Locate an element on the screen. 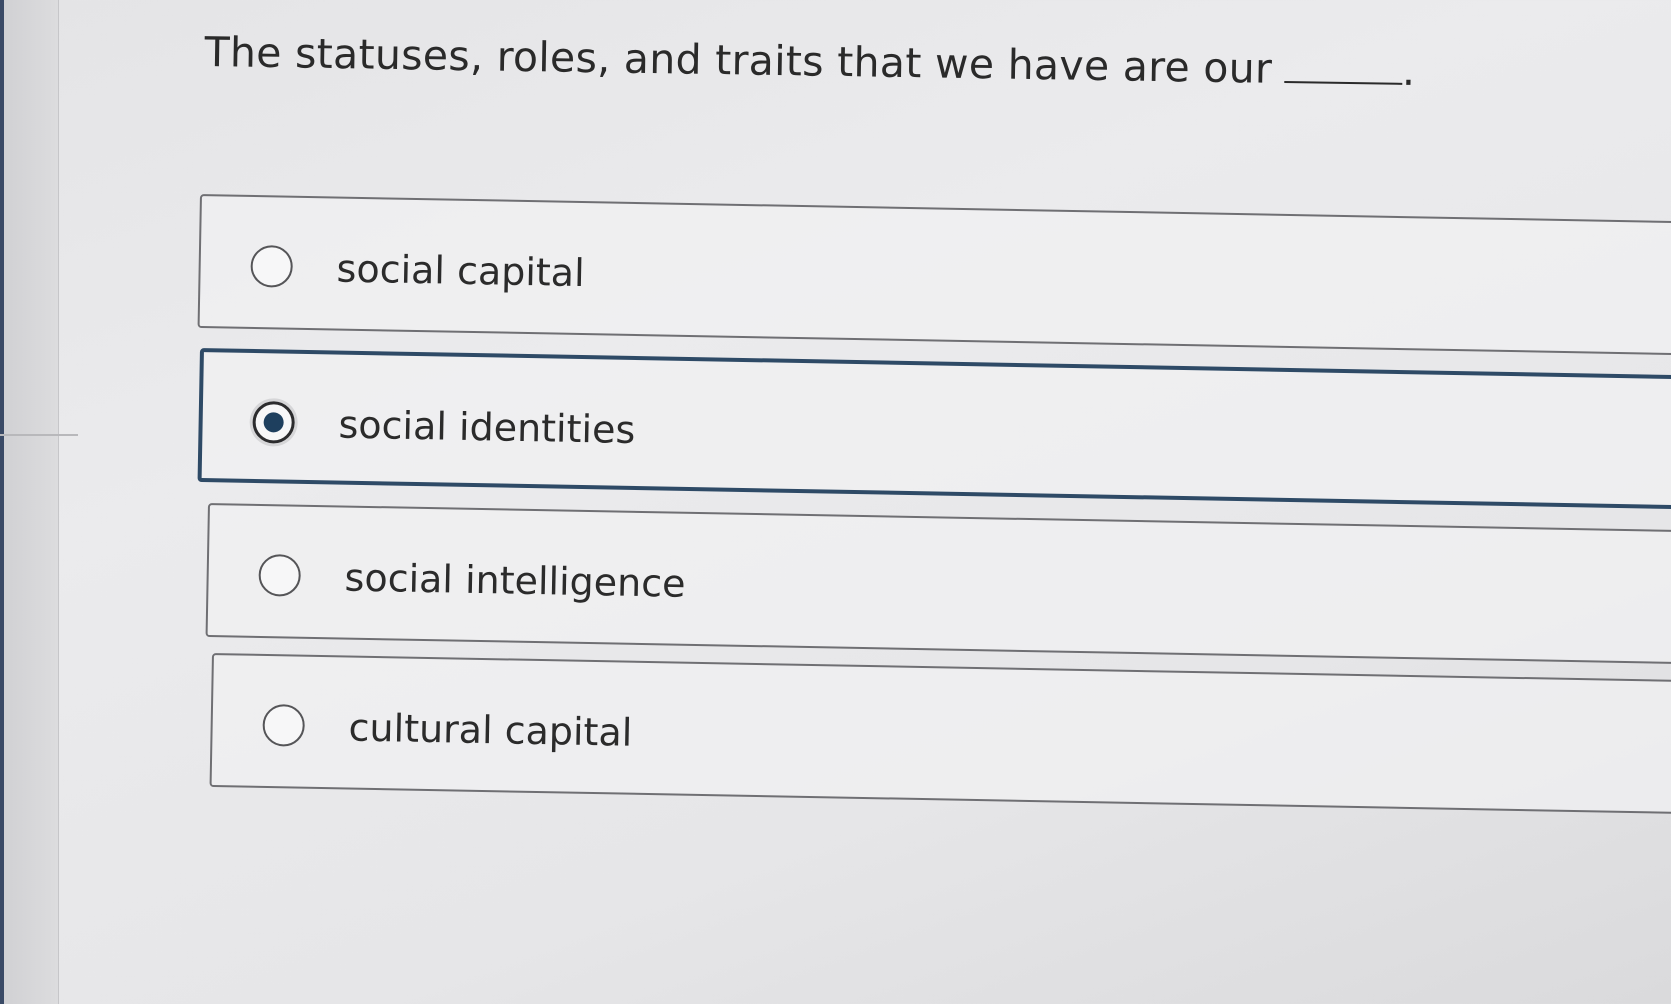 The height and width of the screenshot is (1004, 1671). left-panel-strip is located at coordinates (39, 502).